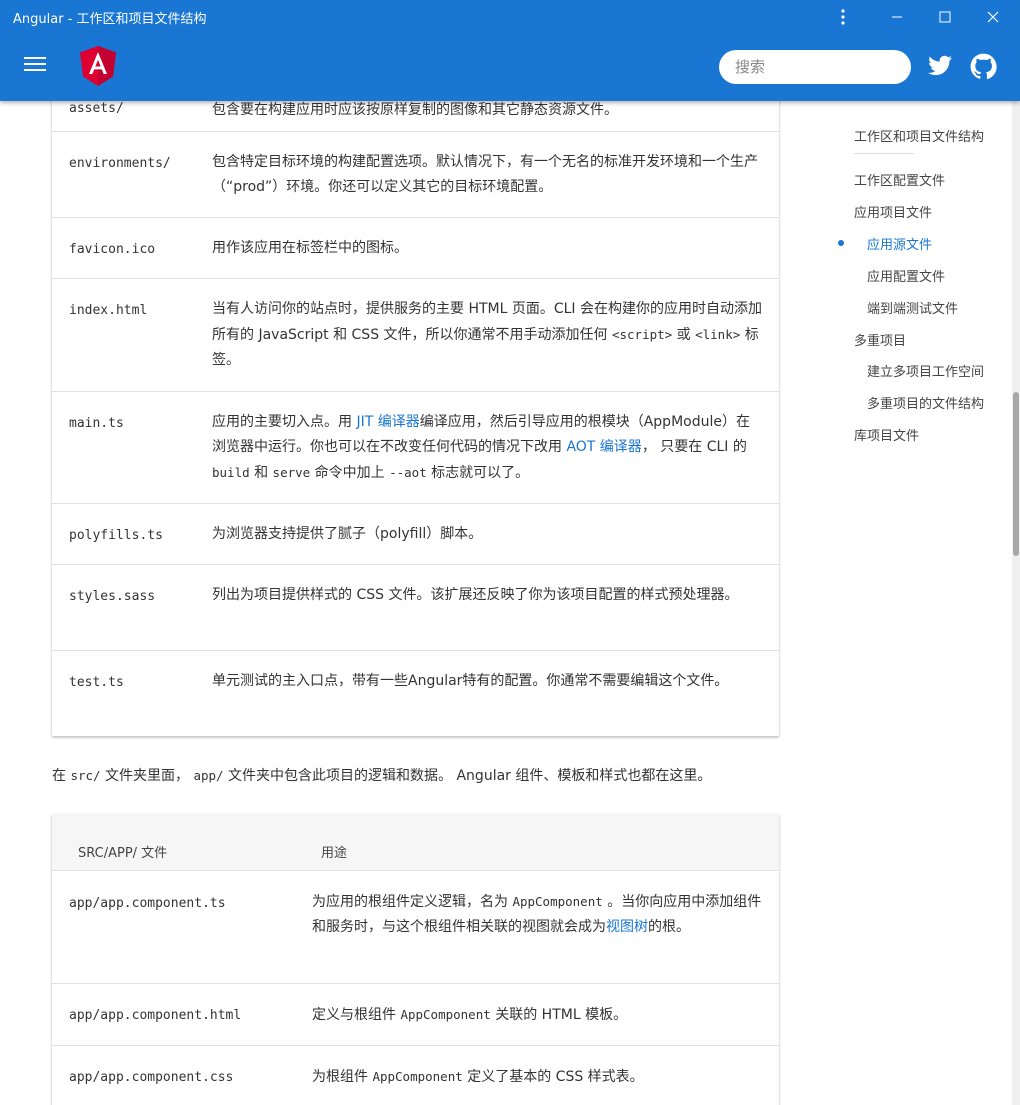 This screenshot has height=1105, width=1020. Describe the element at coordinates (886, 434) in the screenshot. I see `toc-item: 库项目文件` at that location.